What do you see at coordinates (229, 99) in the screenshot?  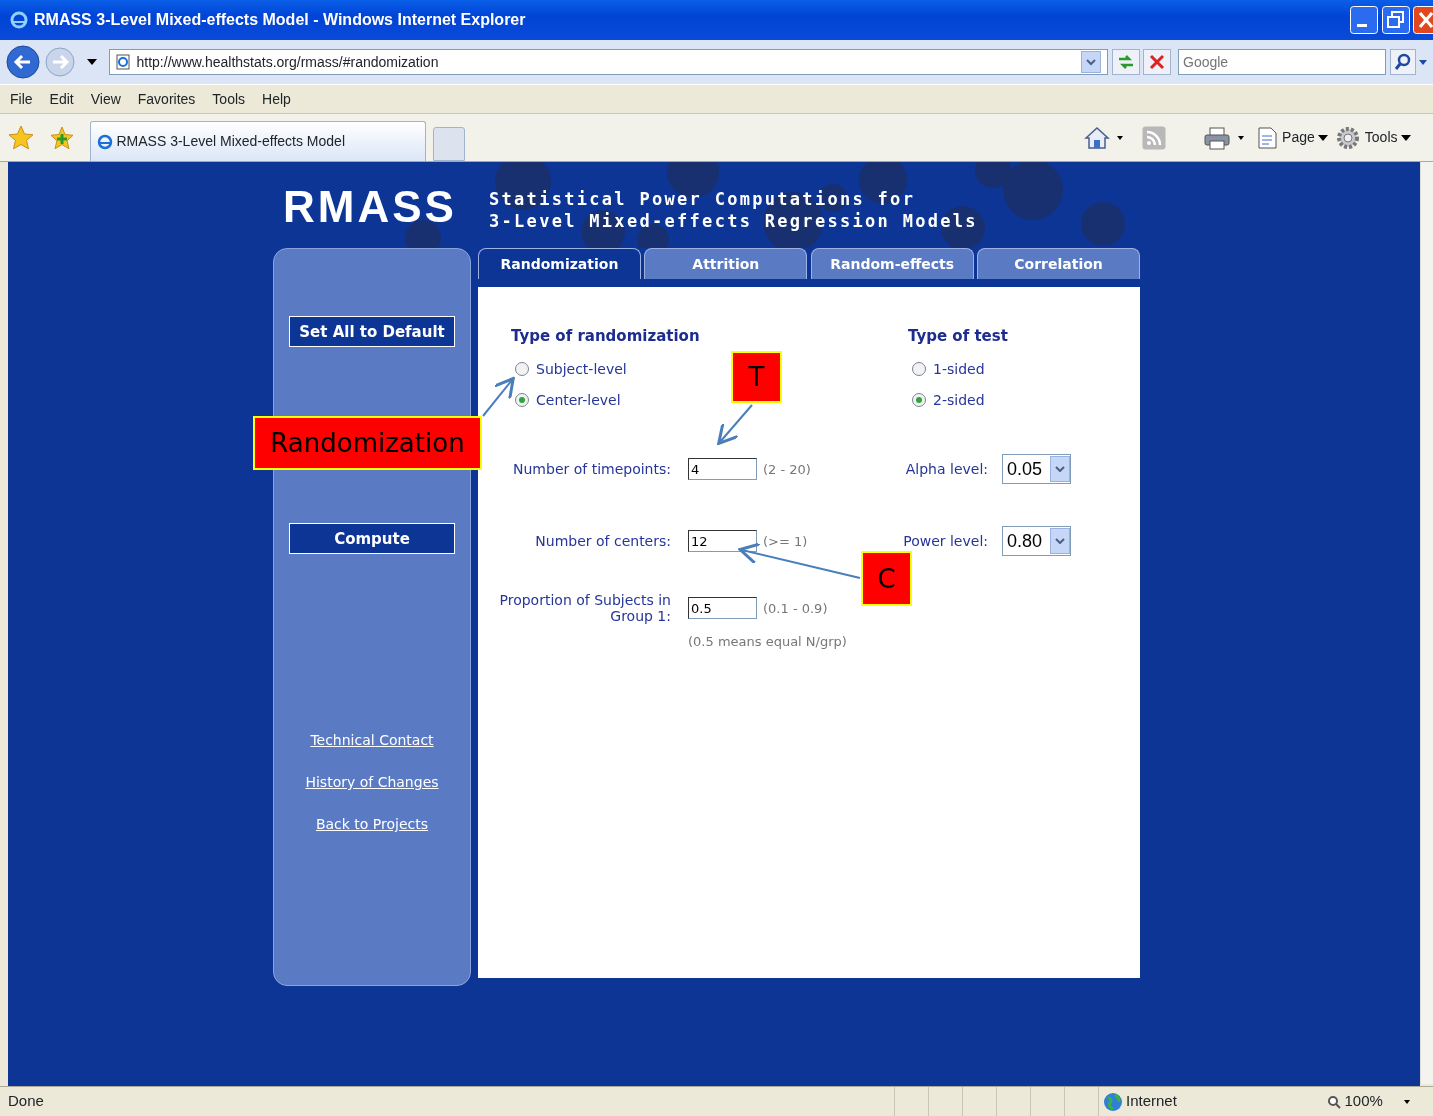 I see `menu-item: Tools` at bounding box center [229, 99].